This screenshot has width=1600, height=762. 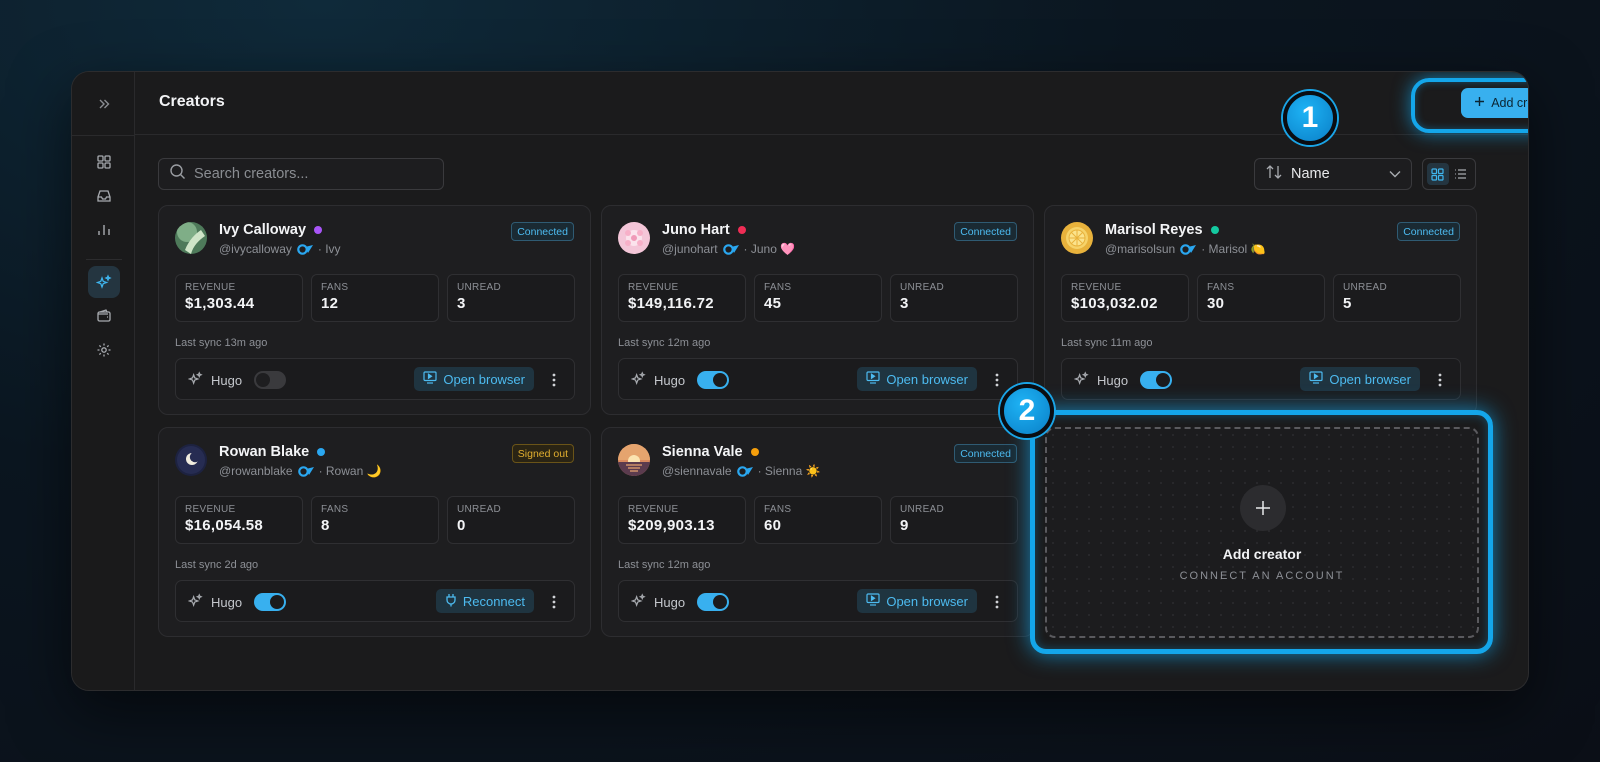 What do you see at coordinates (697, 471) in the screenshot?
I see `handle-text: @siennavale` at bounding box center [697, 471].